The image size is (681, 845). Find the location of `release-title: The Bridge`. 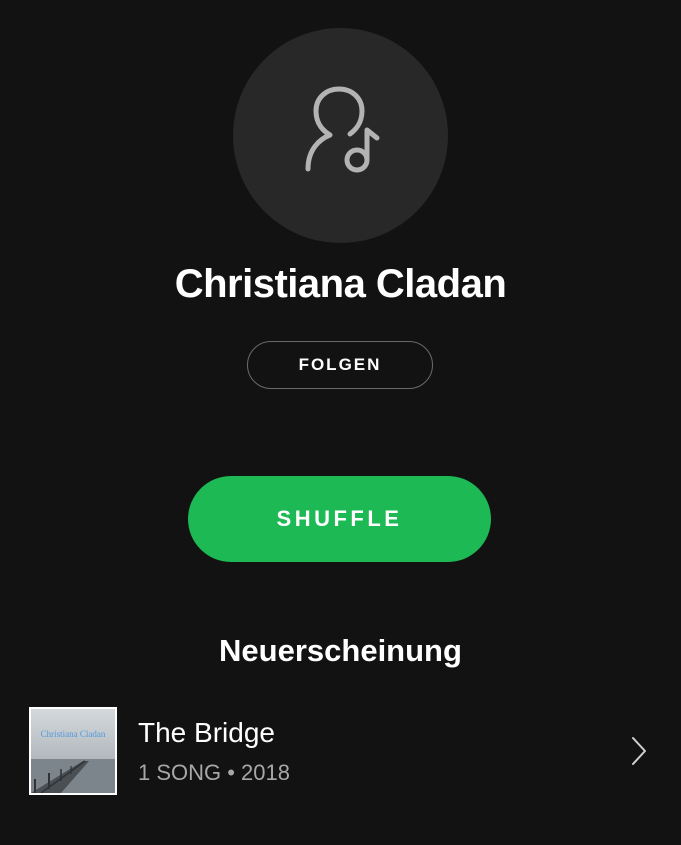

release-title: The Bridge is located at coordinates (206, 732).